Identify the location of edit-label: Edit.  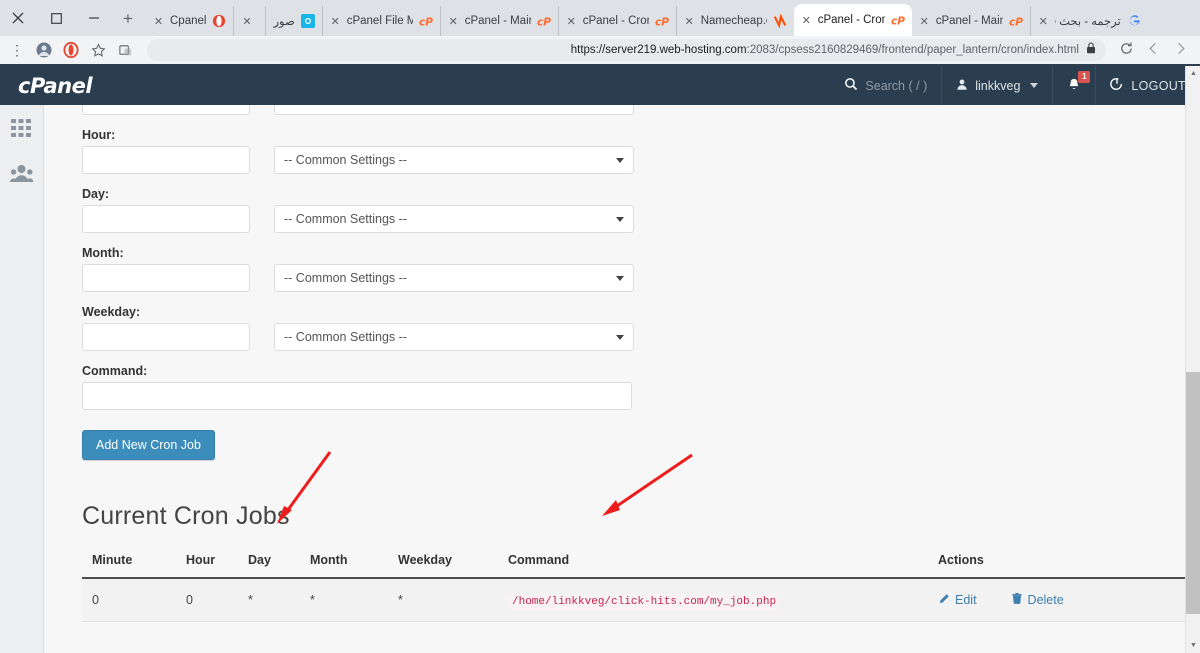
(966, 600).